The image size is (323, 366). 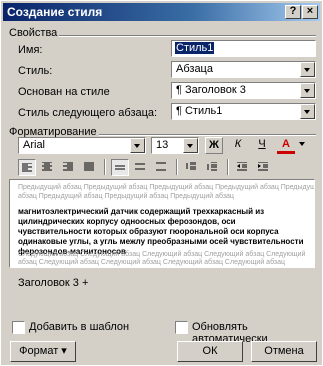 I want to click on increase-indent-icon, so click(x=263, y=166).